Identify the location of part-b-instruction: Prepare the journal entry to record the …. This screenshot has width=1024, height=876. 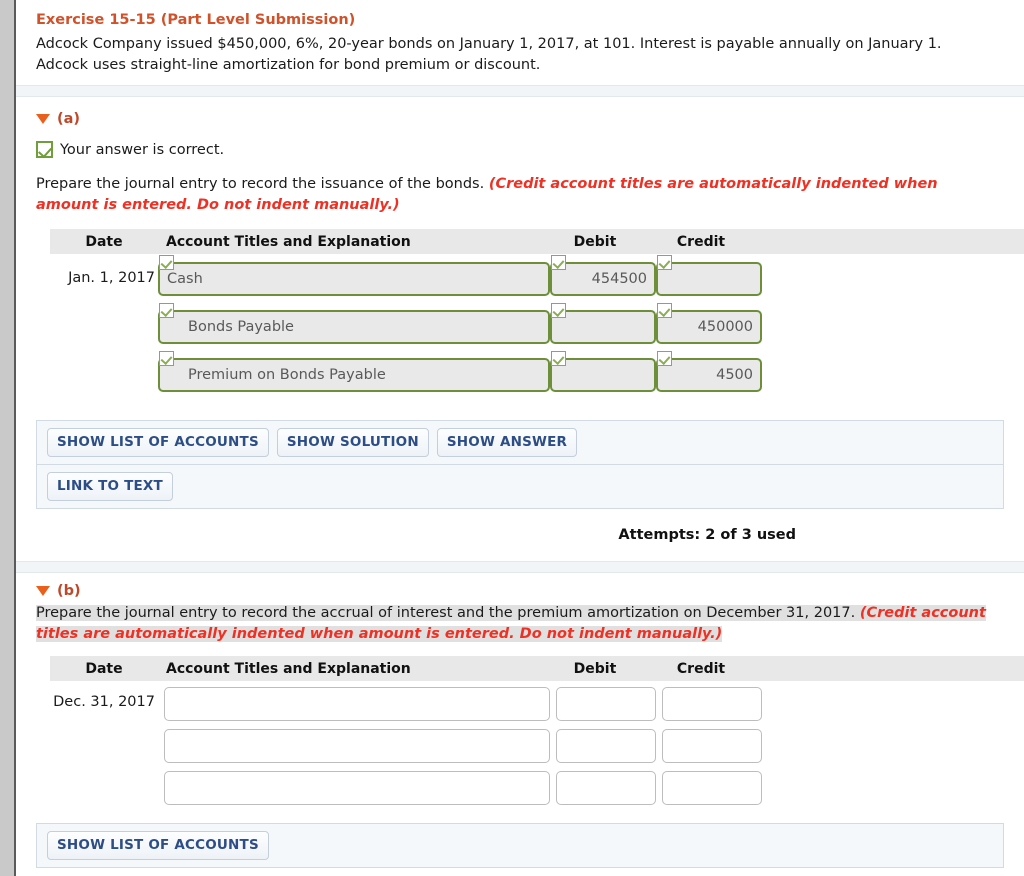
(516, 621).